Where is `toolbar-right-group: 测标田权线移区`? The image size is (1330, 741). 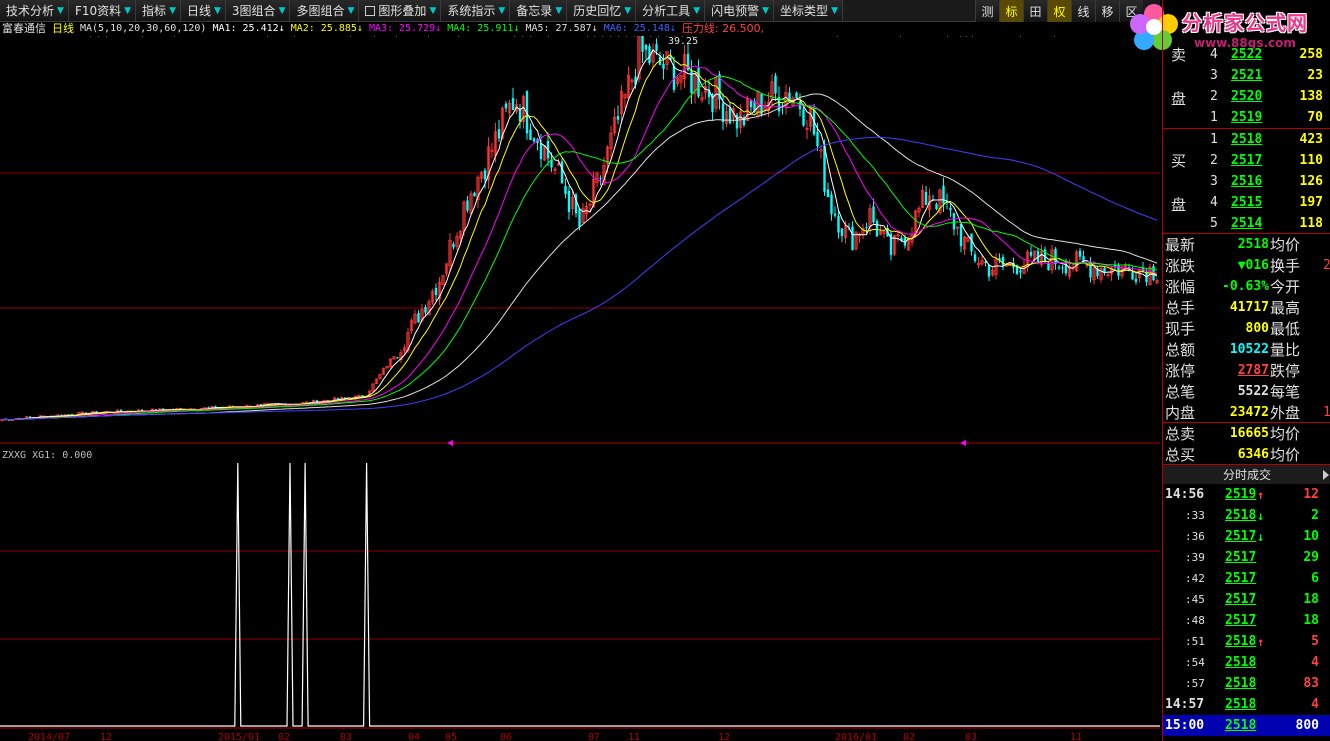
toolbar-right-group: 测标田权线移区 is located at coordinates (1059, 11).